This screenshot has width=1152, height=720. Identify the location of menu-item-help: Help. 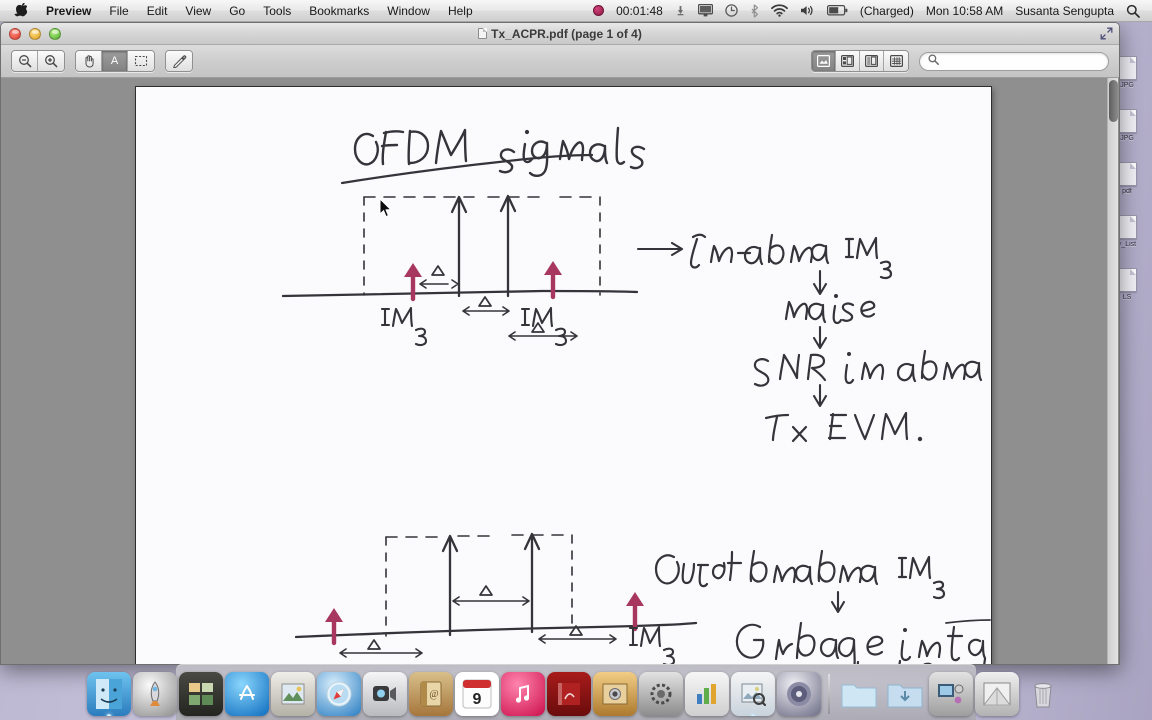
(460, 10).